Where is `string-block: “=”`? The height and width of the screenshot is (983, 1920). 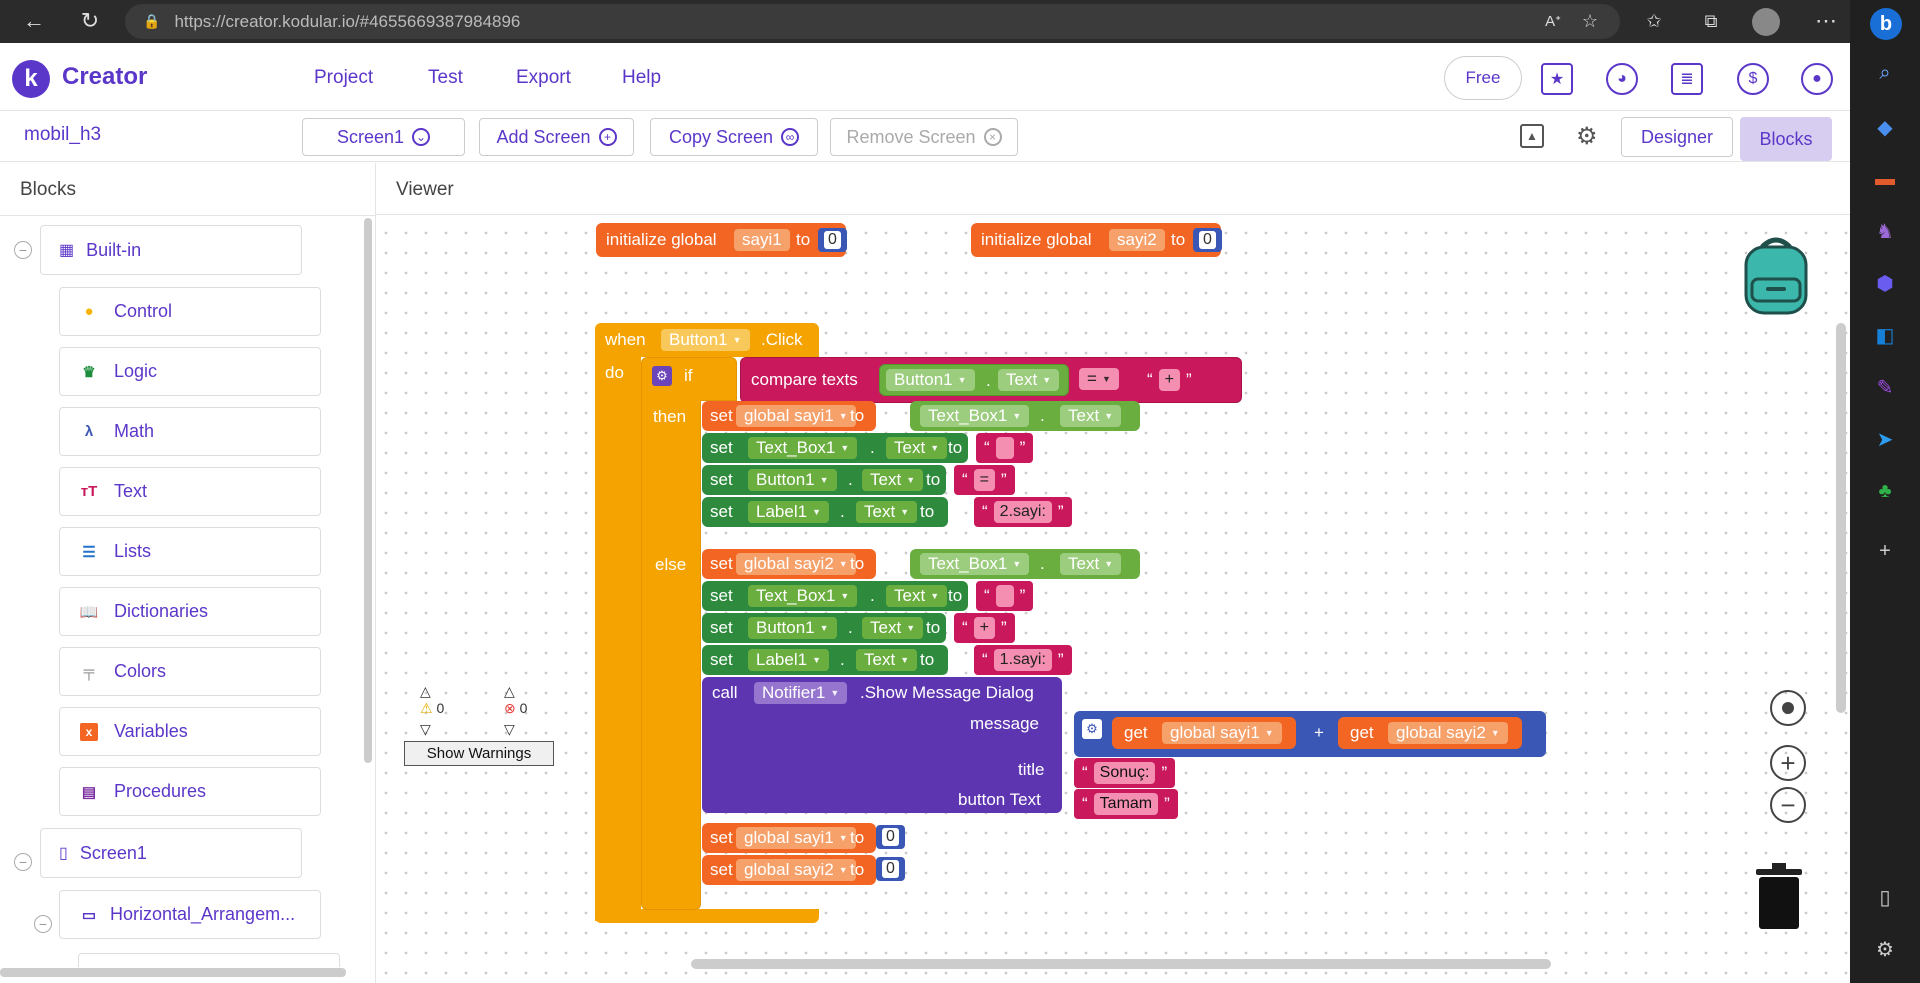
string-block: “=” is located at coordinates (984, 480).